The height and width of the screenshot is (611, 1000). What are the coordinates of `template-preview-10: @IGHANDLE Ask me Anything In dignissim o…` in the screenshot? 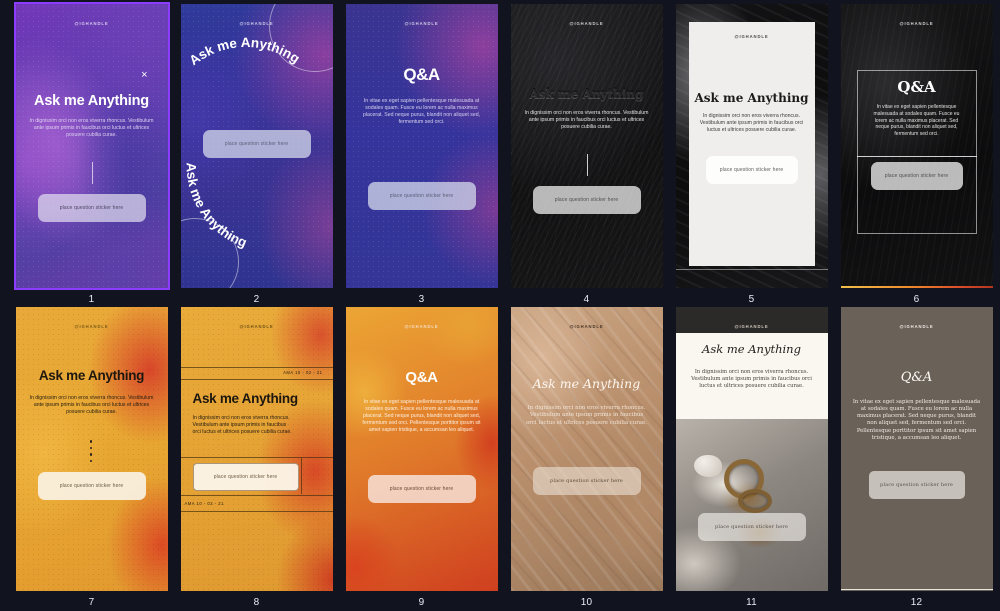 It's located at (586, 449).